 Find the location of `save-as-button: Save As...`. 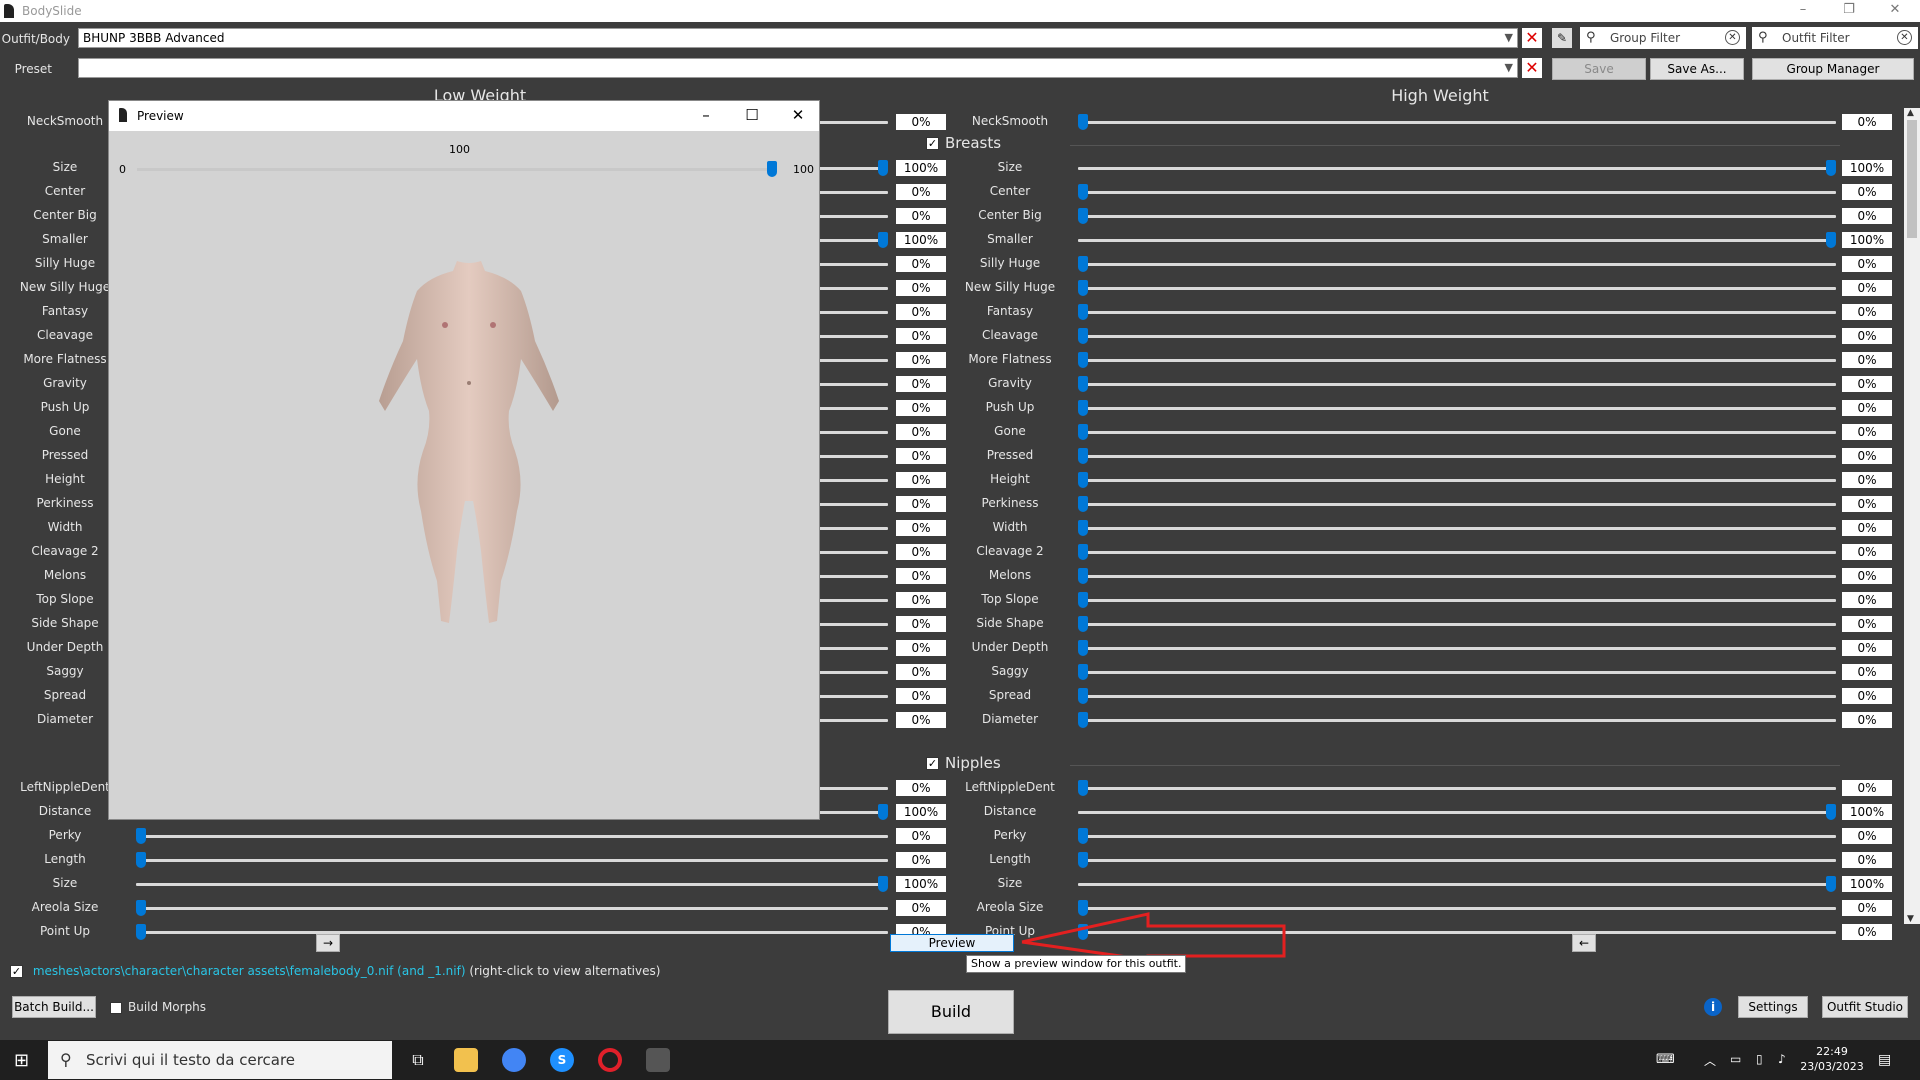

save-as-button: Save As... is located at coordinates (1697, 69).